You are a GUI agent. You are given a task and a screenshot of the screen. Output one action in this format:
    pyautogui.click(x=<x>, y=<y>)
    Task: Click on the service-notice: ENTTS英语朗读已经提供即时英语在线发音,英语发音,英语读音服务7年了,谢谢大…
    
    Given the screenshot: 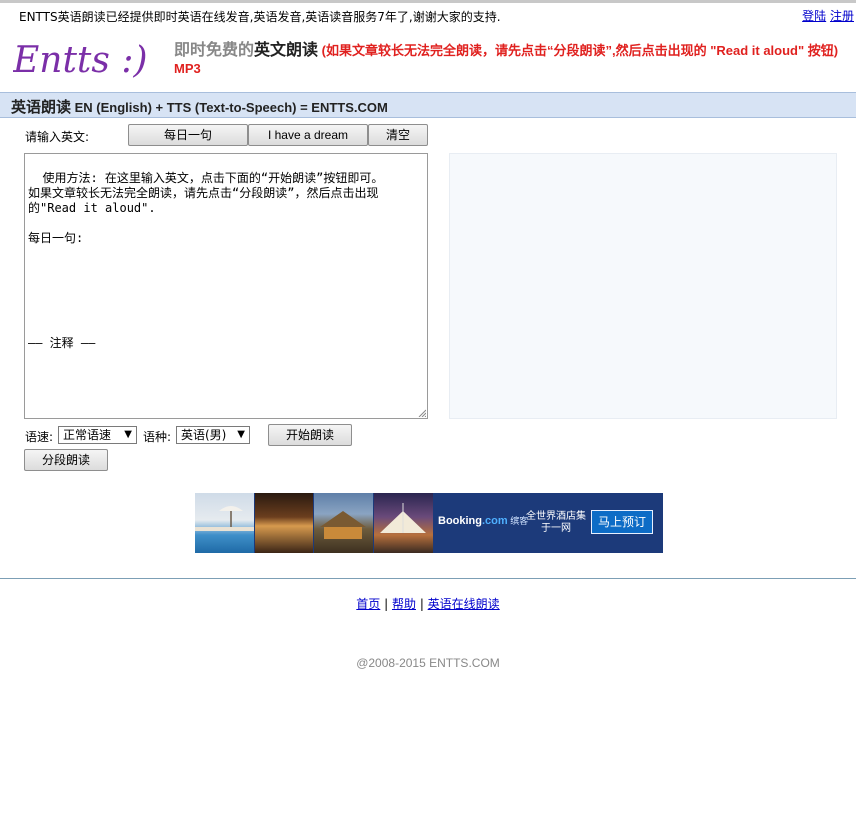 What is the action you would take?
    pyautogui.click(x=260, y=17)
    